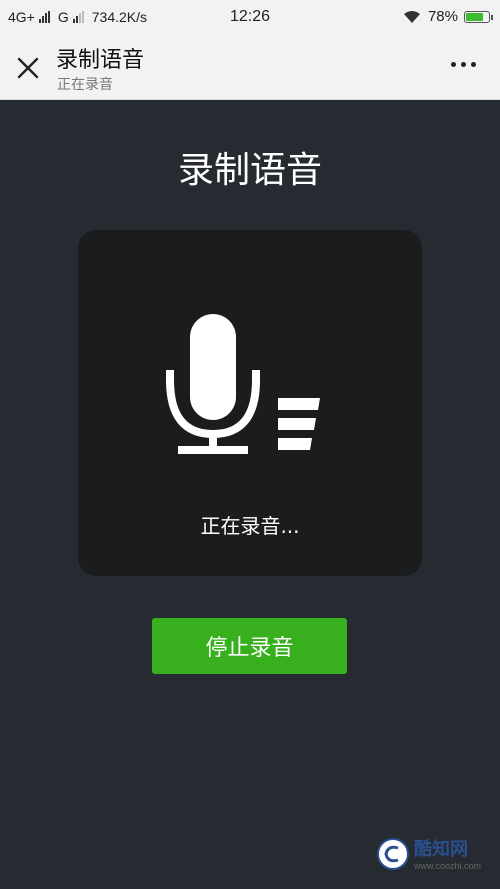 The image size is (500, 889). Describe the element at coordinates (213, 384) in the screenshot. I see `microphone-icon` at that location.